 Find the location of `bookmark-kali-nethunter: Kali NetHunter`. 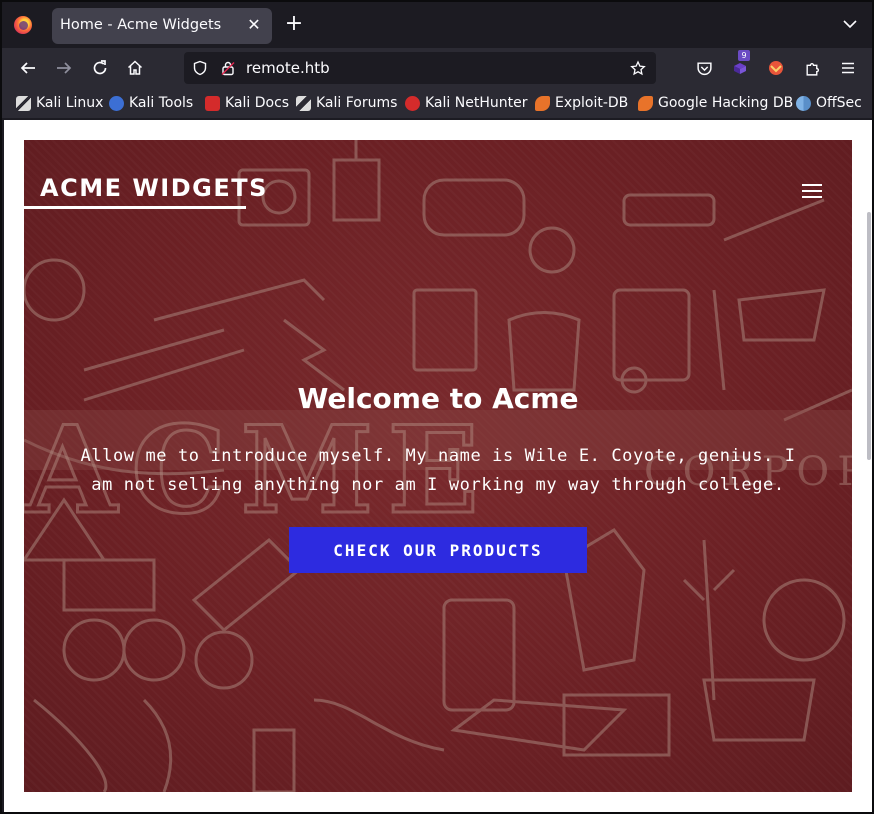

bookmark-kali-nethunter: Kali NetHunter is located at coordinates (466, 103).